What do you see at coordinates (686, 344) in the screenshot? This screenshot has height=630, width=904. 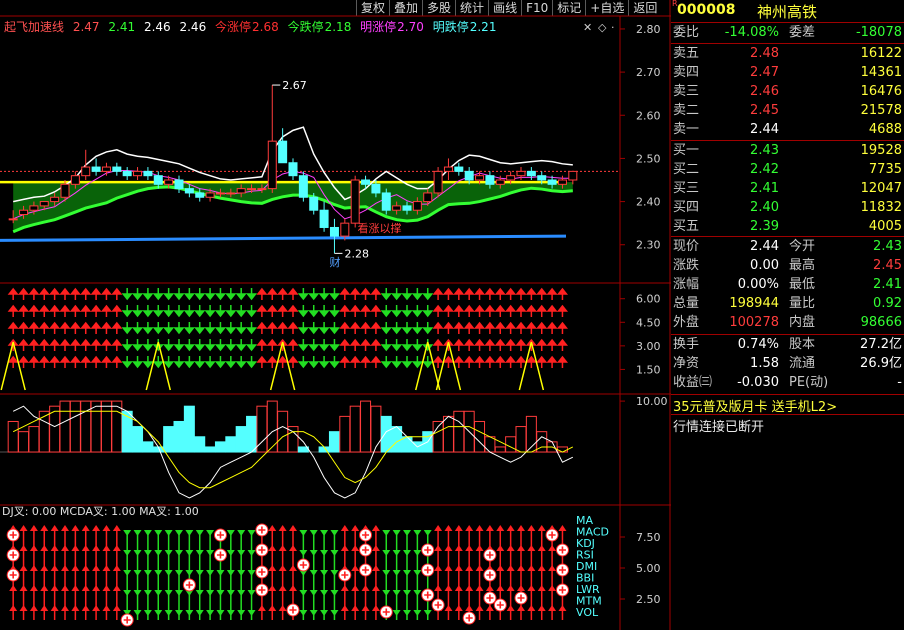 I see `row-label: 换手` at bounding box center [686, 344].